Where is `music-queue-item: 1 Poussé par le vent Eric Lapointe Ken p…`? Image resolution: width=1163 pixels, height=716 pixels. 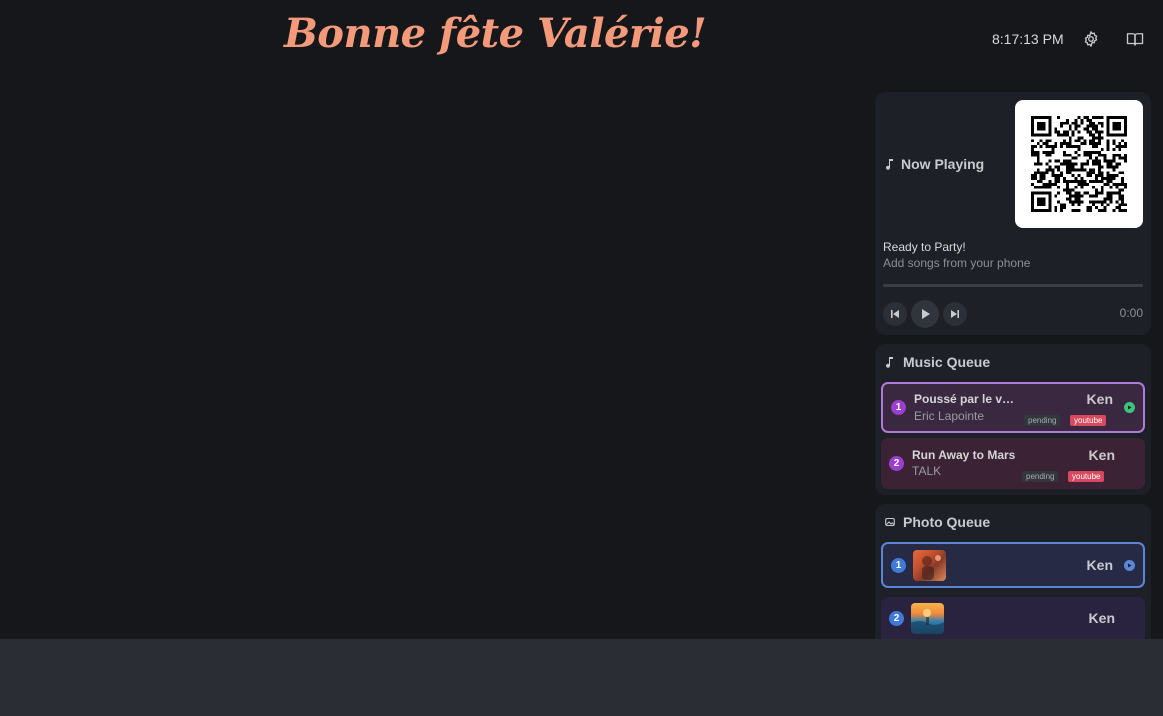
music-queue-item: 1 Poussé par le vent Eric Lapointe Ken p… is located at coordinates (1013, 407).